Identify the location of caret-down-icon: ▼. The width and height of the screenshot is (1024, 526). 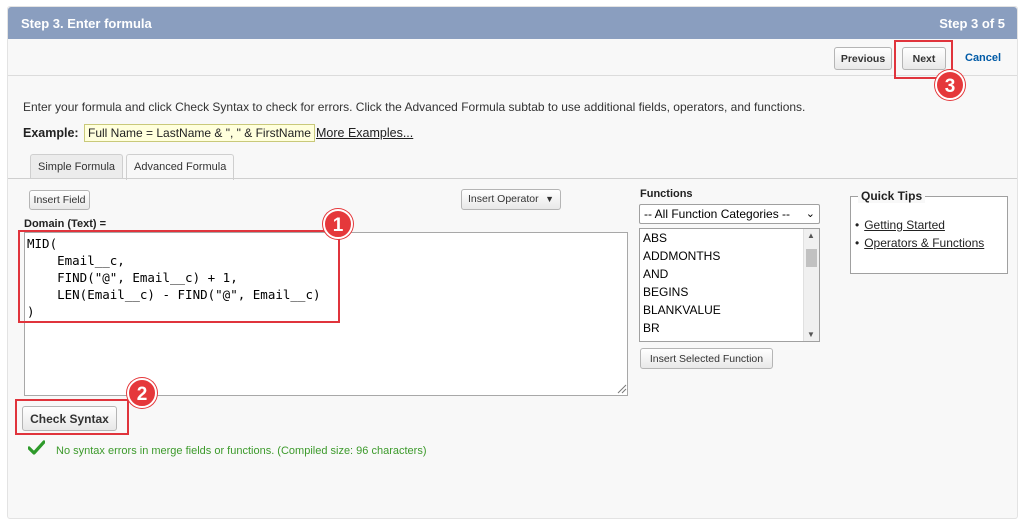
(549, 199).